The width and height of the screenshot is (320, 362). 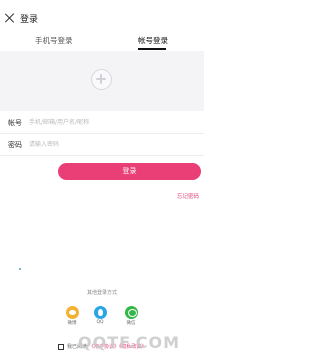 What do you see at coordinates (131, 323) in the screenshot?
I see `wechat-label: 微信` at bounding box center [131, 323].